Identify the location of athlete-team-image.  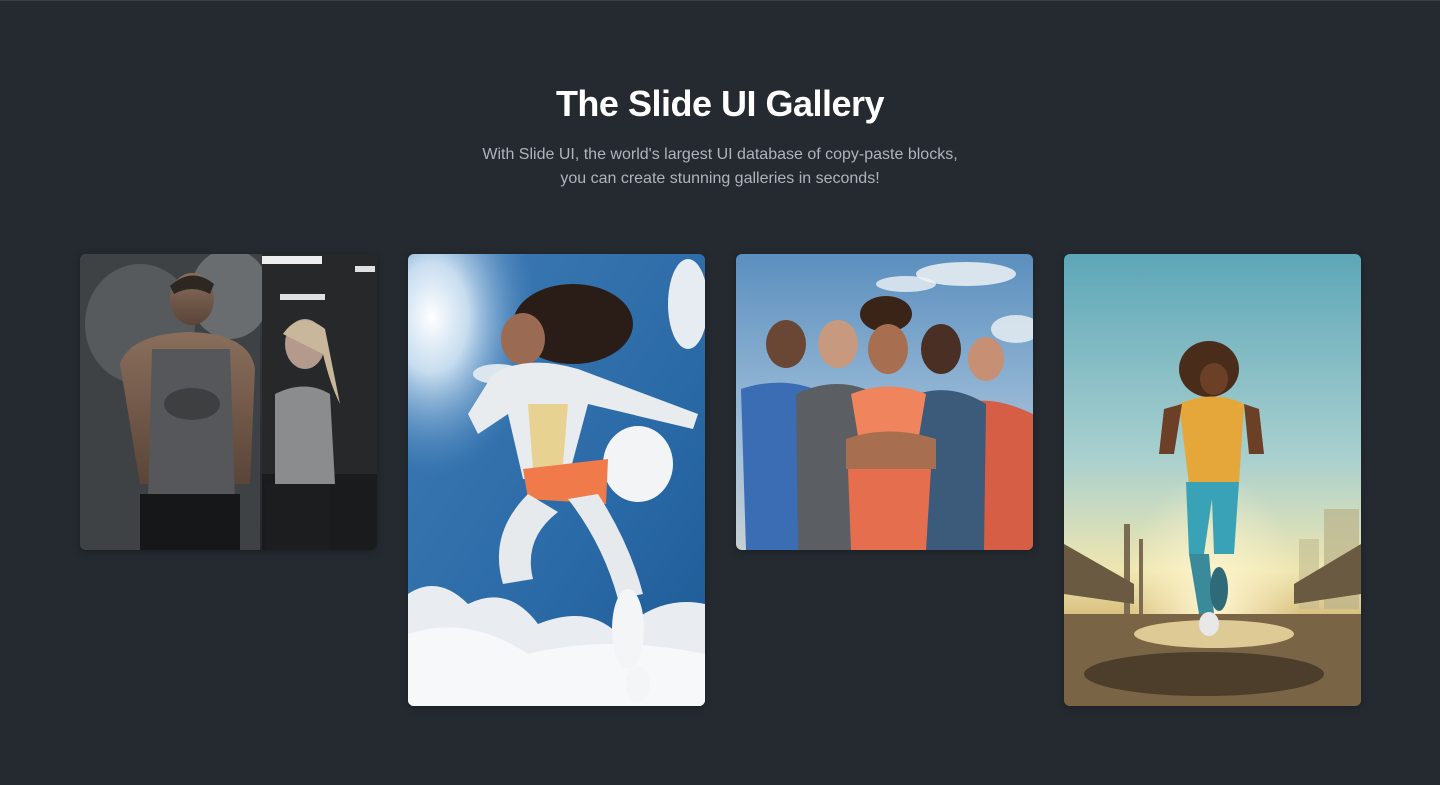
(884, 402).